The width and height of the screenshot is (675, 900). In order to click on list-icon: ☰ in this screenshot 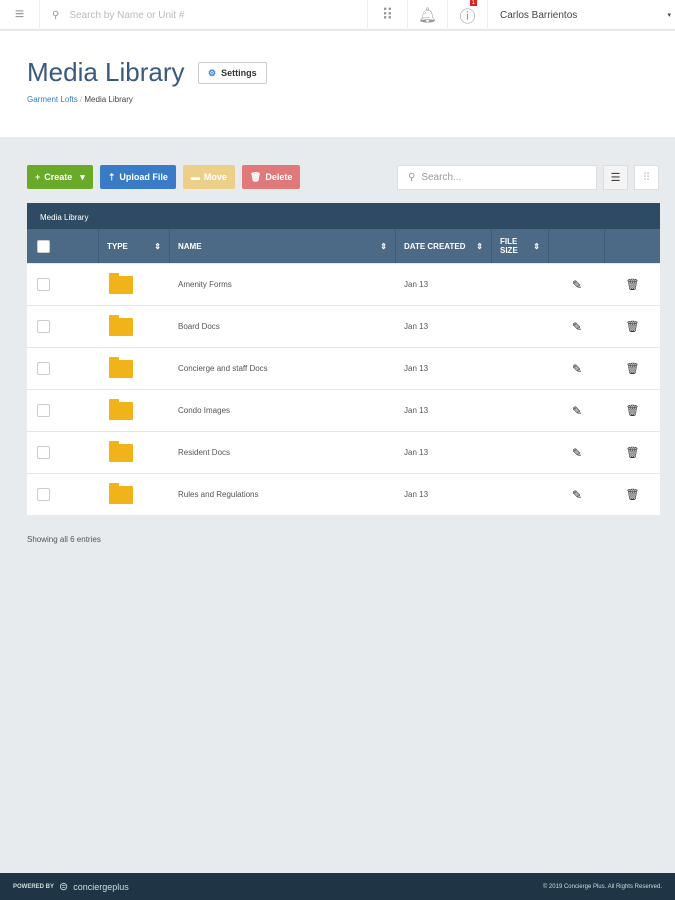, I will do `click(615, 178)`.